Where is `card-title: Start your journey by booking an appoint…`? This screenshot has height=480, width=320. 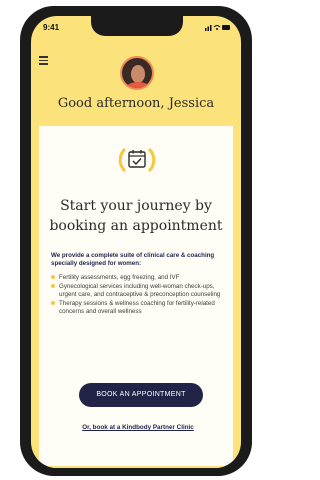 card-title: Start your journey by booking an appoint… is located at coordinates (136, 216).